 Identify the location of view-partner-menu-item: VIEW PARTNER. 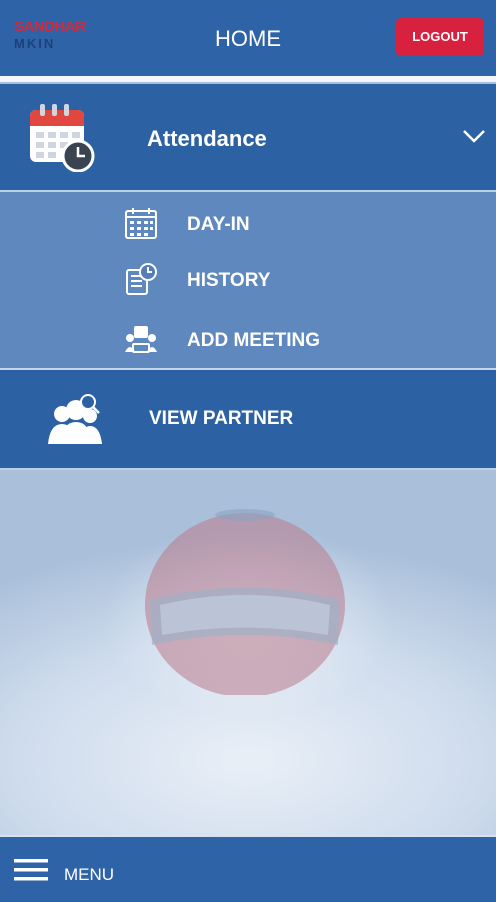
(248, 420).